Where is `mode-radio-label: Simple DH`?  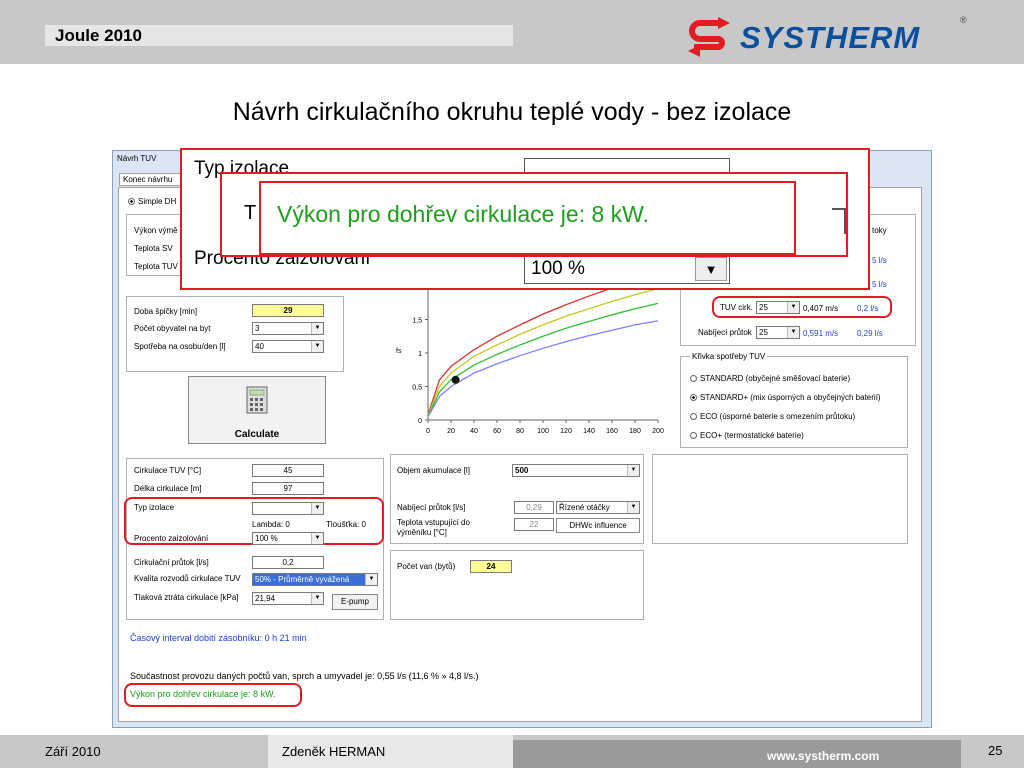 mode-radio-label: Simple DH is located at coordinates (157, 201).